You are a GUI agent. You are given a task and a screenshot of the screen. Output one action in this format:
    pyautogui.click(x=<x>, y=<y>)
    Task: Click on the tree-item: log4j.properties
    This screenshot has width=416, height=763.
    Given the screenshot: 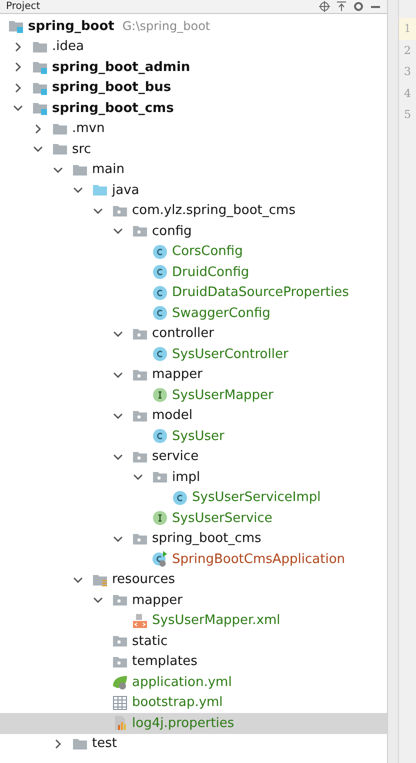 What is the action you would take?
    pyautogui.click(x=193, y=723)
    